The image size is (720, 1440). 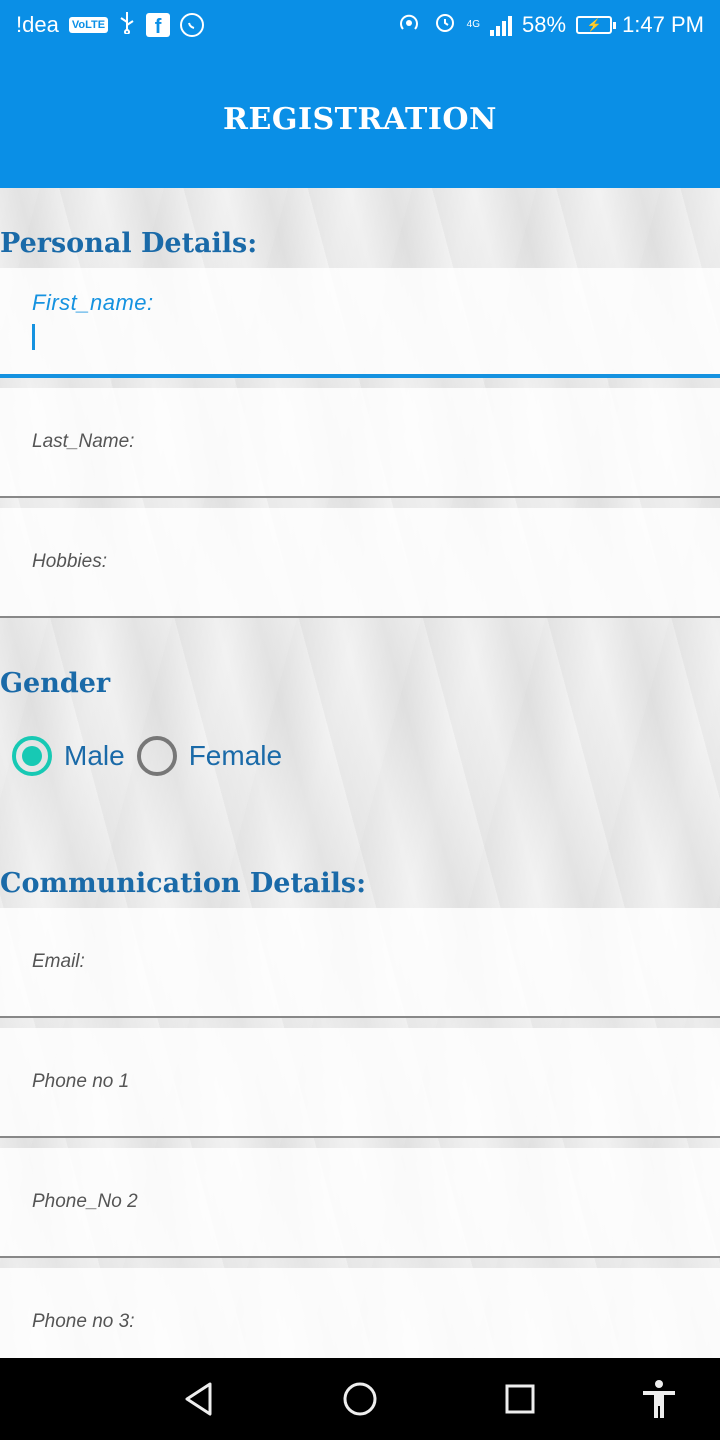 What do you see at coordinates (129, 243) in the screenshot?
I see `personal-details-heading: Personal Details:` at bounding box center [129, 243].